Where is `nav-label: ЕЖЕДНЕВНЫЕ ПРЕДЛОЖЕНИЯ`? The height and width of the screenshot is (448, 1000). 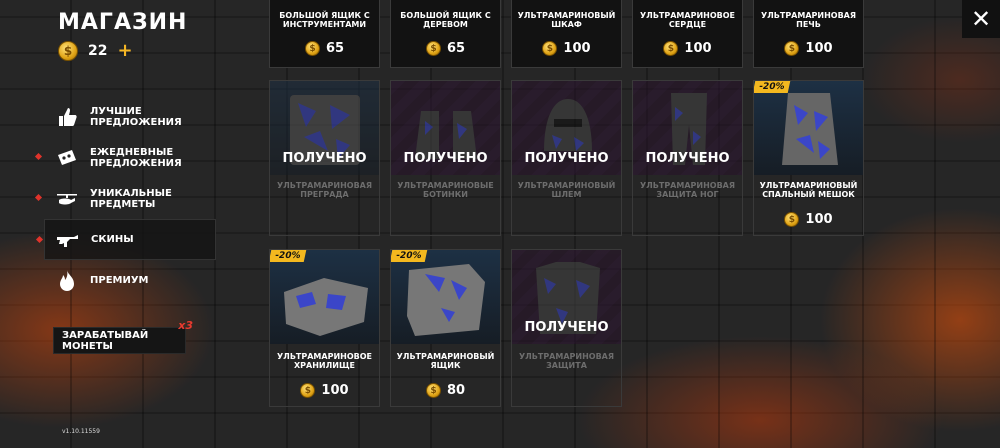 nav-label: ЕЖЕДНЕВНЫЕ ПРЕДЛОЖЕНИЯ is located at coordinates (136, 157).